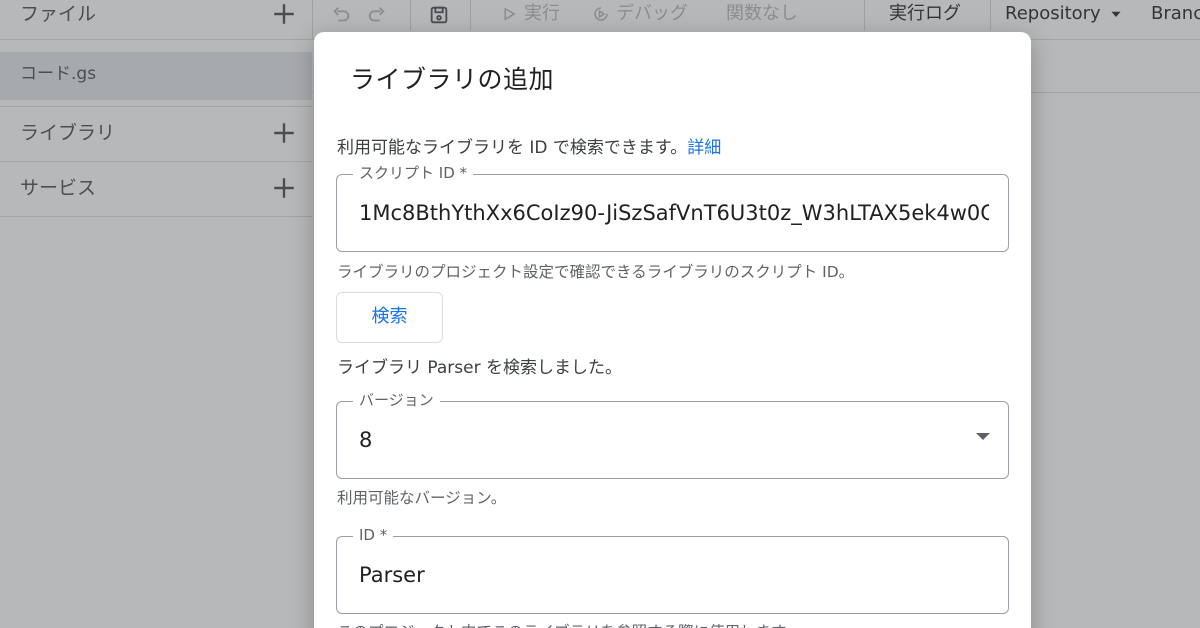 This screenshot has width=1200, height=628. What do you see at coordinates (452, 79) in the screenshot?
I see `dialog-title: ライブラリの追加` at bounding box center [452, 79].